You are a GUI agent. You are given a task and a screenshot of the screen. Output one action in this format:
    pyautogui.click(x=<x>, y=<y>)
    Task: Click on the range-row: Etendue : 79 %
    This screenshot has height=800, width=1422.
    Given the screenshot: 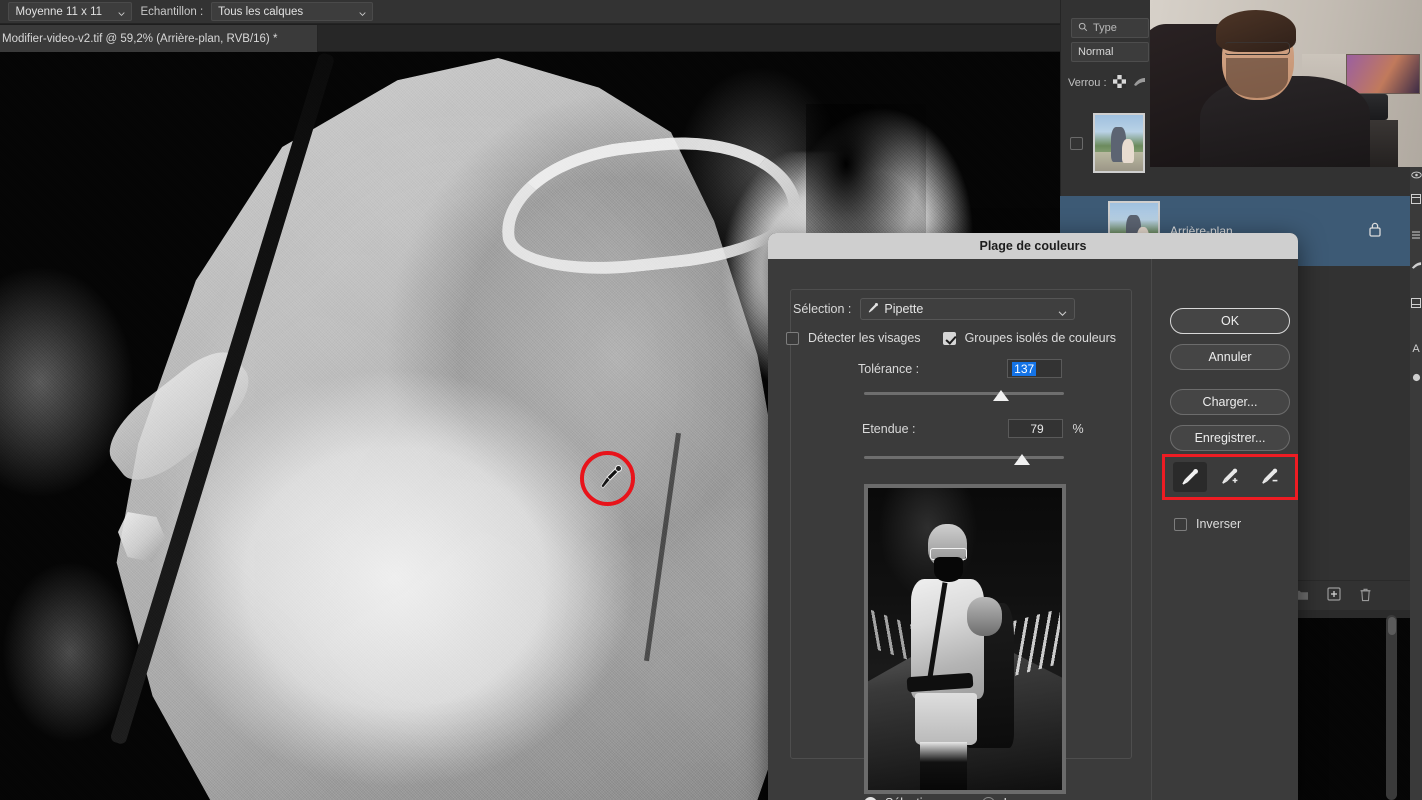 What is the action you would take?
    pyautogui.click(x=973, y=428)
    